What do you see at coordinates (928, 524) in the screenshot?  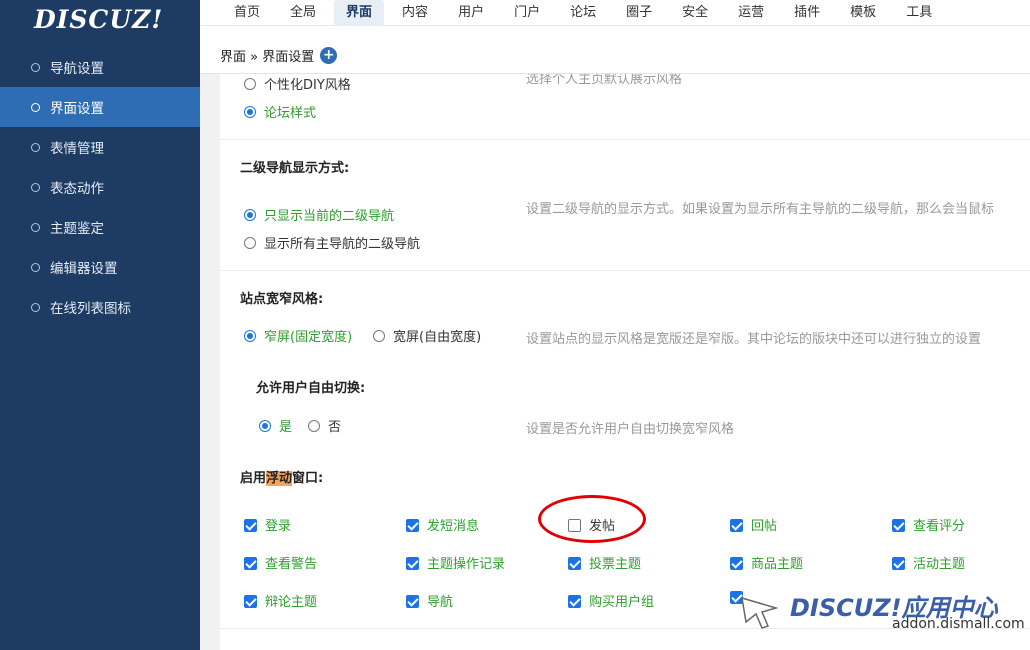 I see `floatwin-viewratings: 查看评分` at bounding box center [928, 524].